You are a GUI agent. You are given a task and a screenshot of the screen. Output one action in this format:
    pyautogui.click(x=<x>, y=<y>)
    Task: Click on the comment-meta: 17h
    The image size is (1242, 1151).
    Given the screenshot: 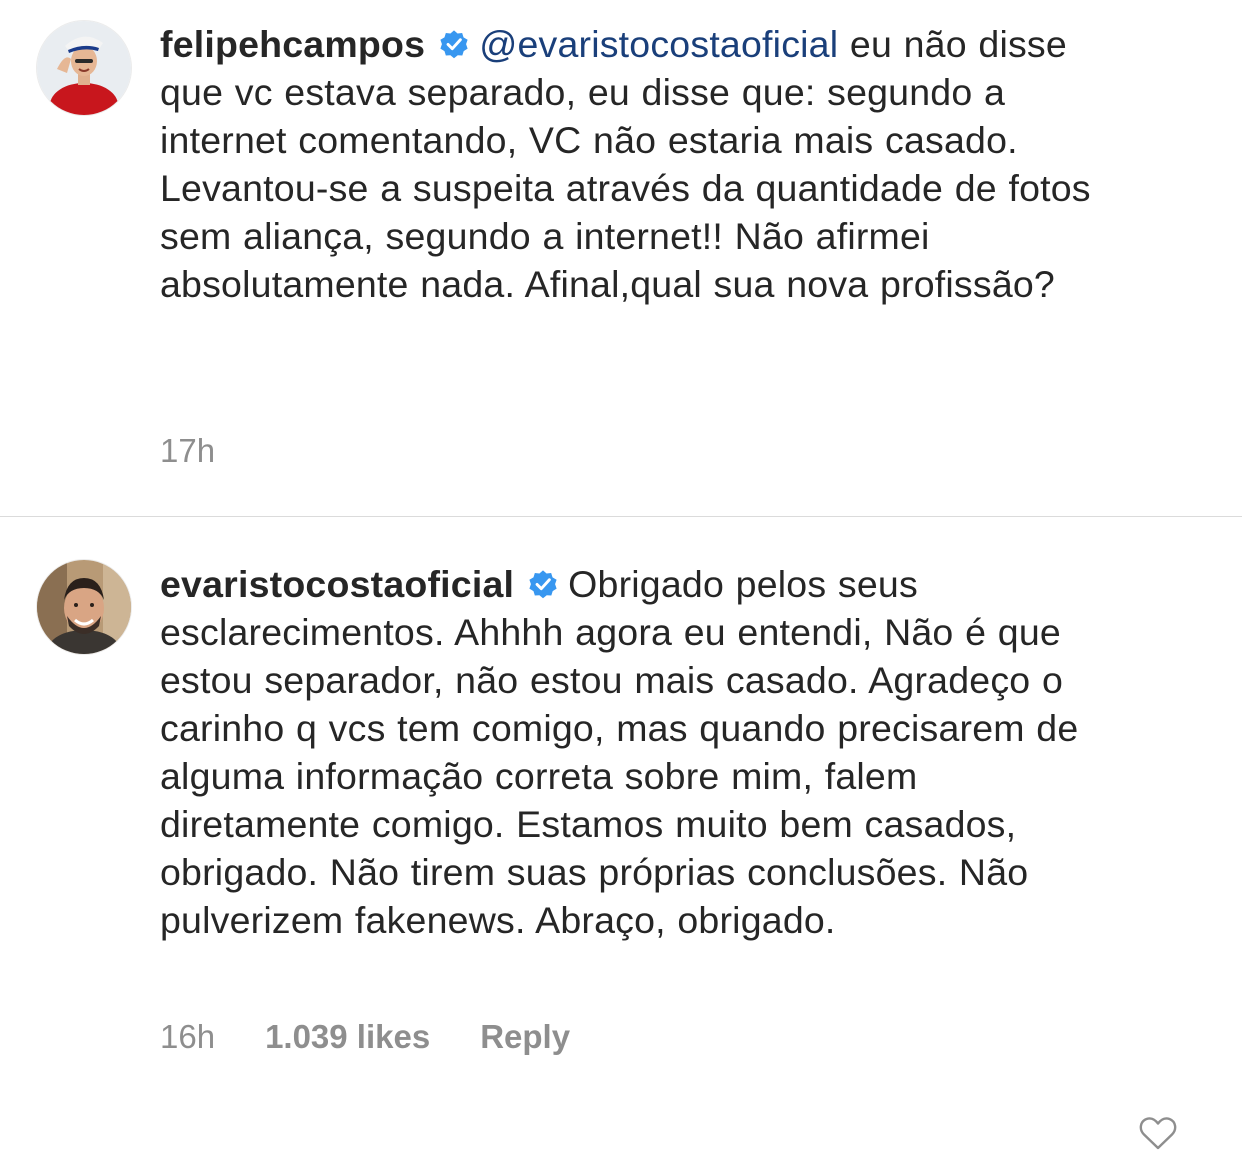 What is the action you would take?
    pyautogui.click(x=187, y=451)
    